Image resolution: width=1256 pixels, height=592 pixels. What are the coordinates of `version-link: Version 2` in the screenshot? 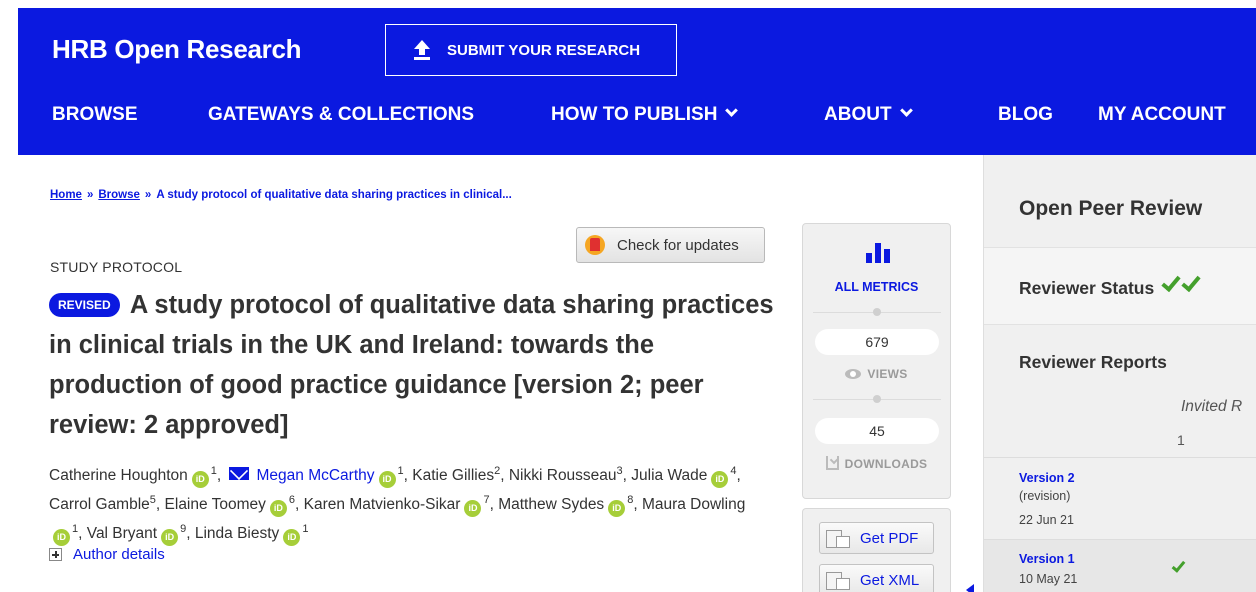 It's located at (1047, 478).